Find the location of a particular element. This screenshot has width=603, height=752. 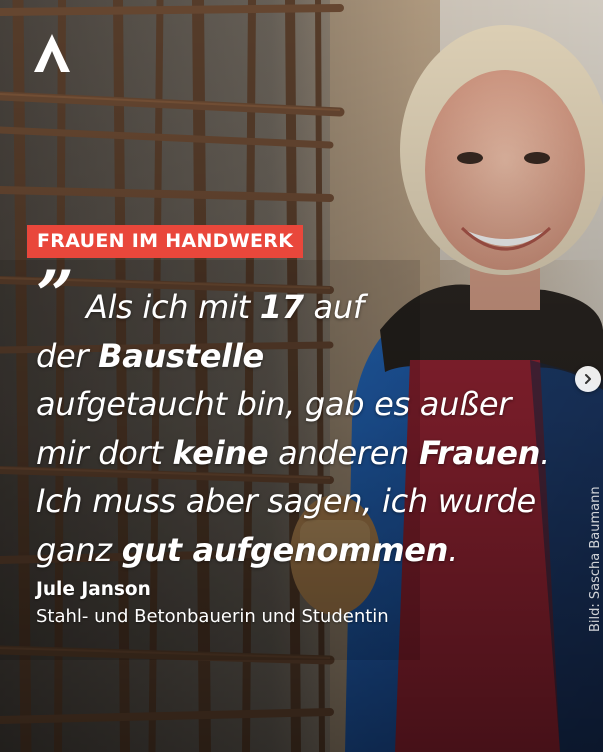

quote-line-4: mir dort keine anderen Frauen. is located at coordinates (293, 452).